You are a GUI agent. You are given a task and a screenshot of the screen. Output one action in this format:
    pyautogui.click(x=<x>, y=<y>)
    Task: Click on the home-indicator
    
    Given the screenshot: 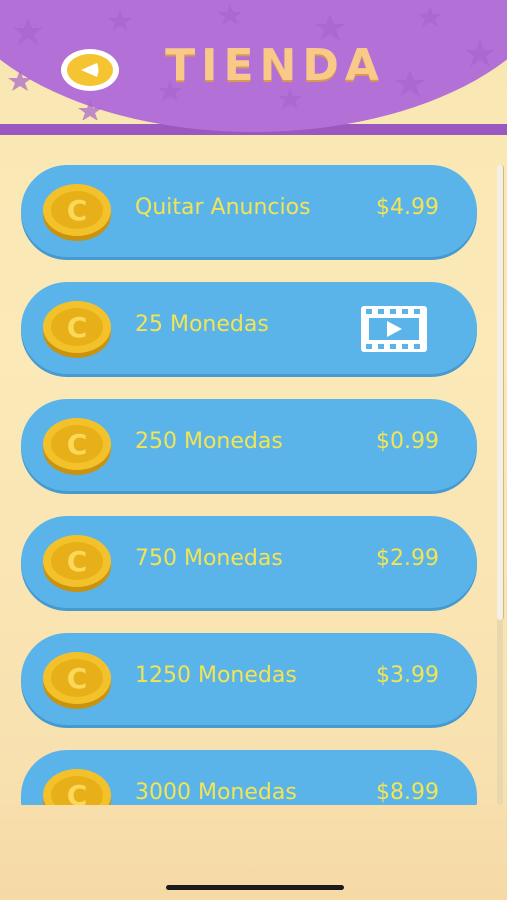 What is the action you would take?
    pyautogui.click(x=255, y=887)
    